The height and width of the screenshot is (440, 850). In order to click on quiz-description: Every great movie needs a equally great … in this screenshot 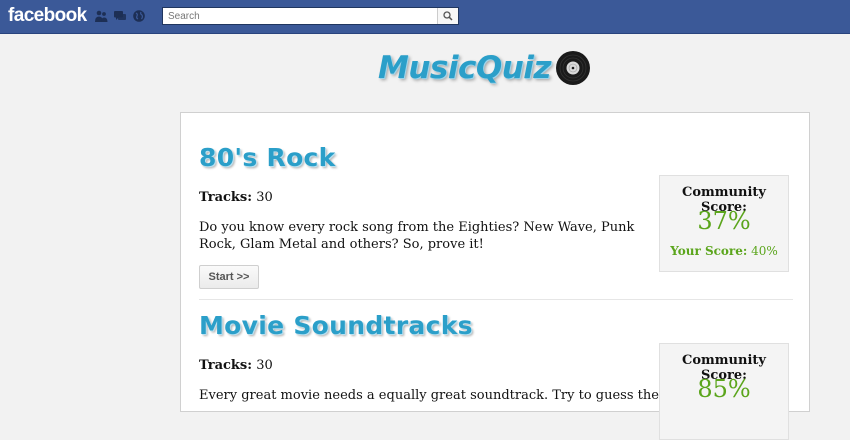, I will do `click(482, 395)`.